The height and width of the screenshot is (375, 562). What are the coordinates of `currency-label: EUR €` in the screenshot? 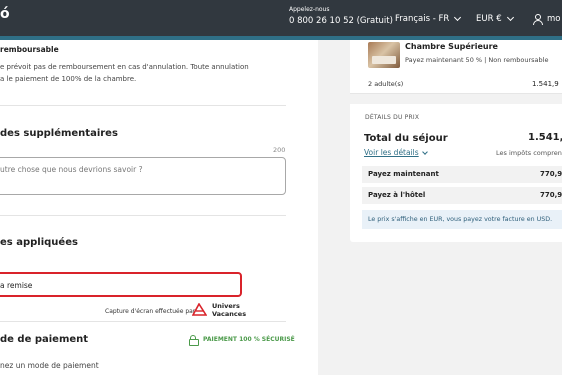 It's located at (489, 19).